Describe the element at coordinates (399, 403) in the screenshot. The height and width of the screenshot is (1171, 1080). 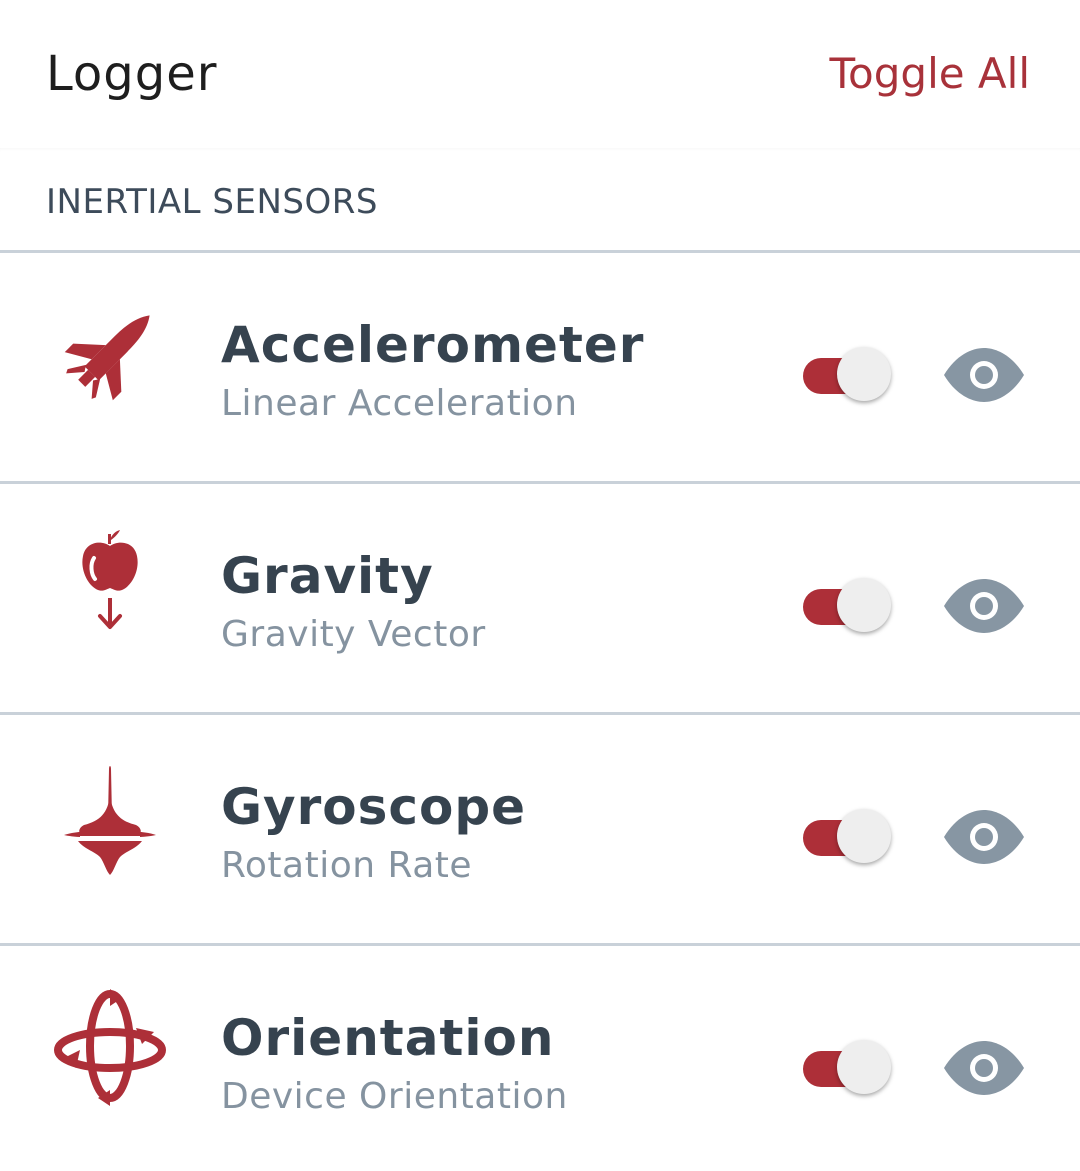
I see `sensor-subtitle: Linear Acceleration` at that location.